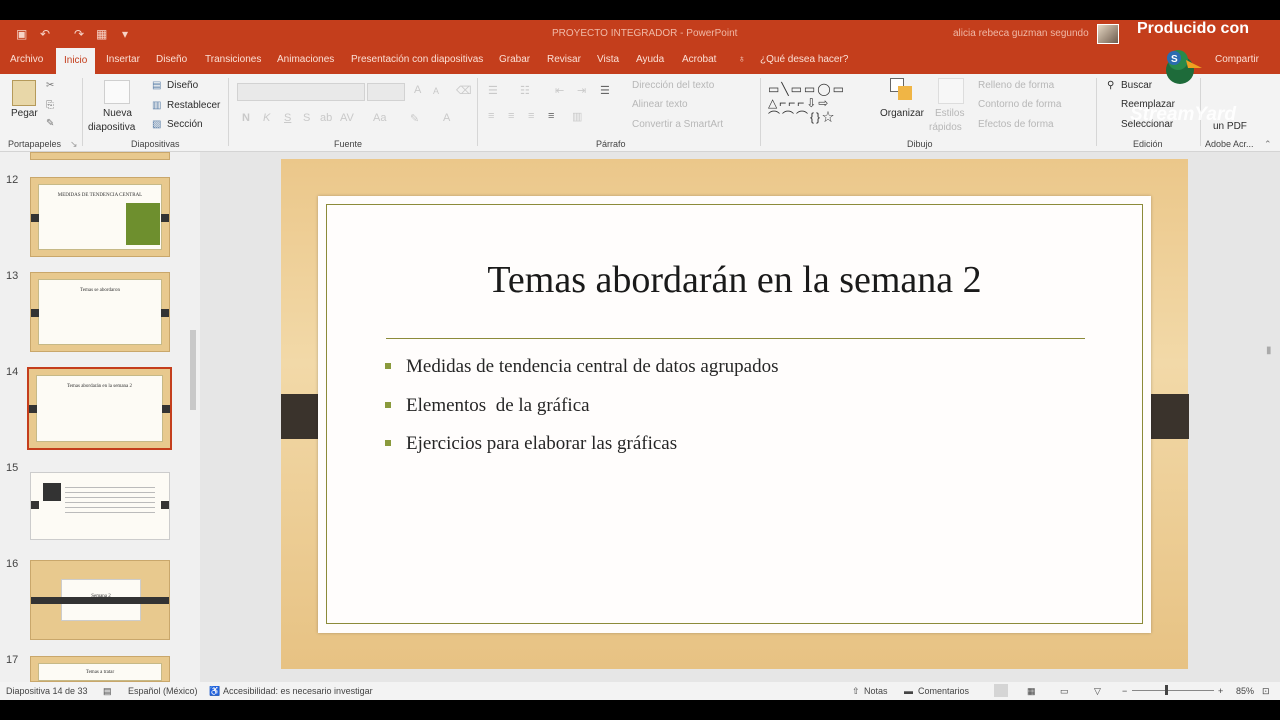  I want to click on change-case-icon: Aa, so click(379, 118).